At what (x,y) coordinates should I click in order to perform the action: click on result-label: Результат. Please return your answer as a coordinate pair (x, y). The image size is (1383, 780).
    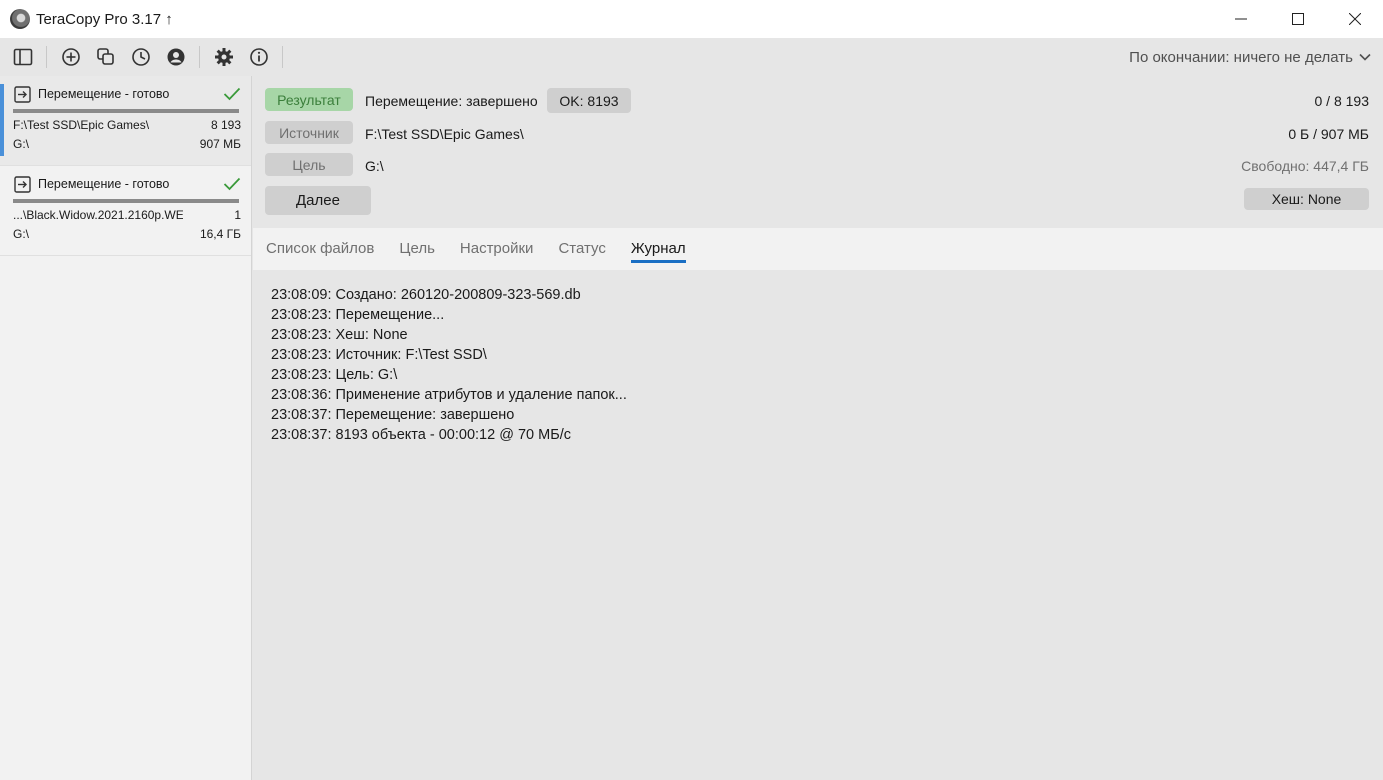
    Looking at the image, I should click on (309, 99).